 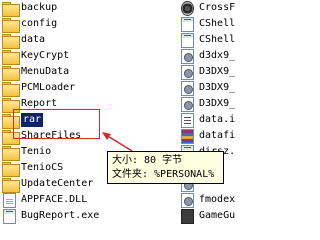 What do you see at coordinates (54, 199) in the screenshot?
I see `file-label: APPFACE.DLL` at bounding box center [54, 199].